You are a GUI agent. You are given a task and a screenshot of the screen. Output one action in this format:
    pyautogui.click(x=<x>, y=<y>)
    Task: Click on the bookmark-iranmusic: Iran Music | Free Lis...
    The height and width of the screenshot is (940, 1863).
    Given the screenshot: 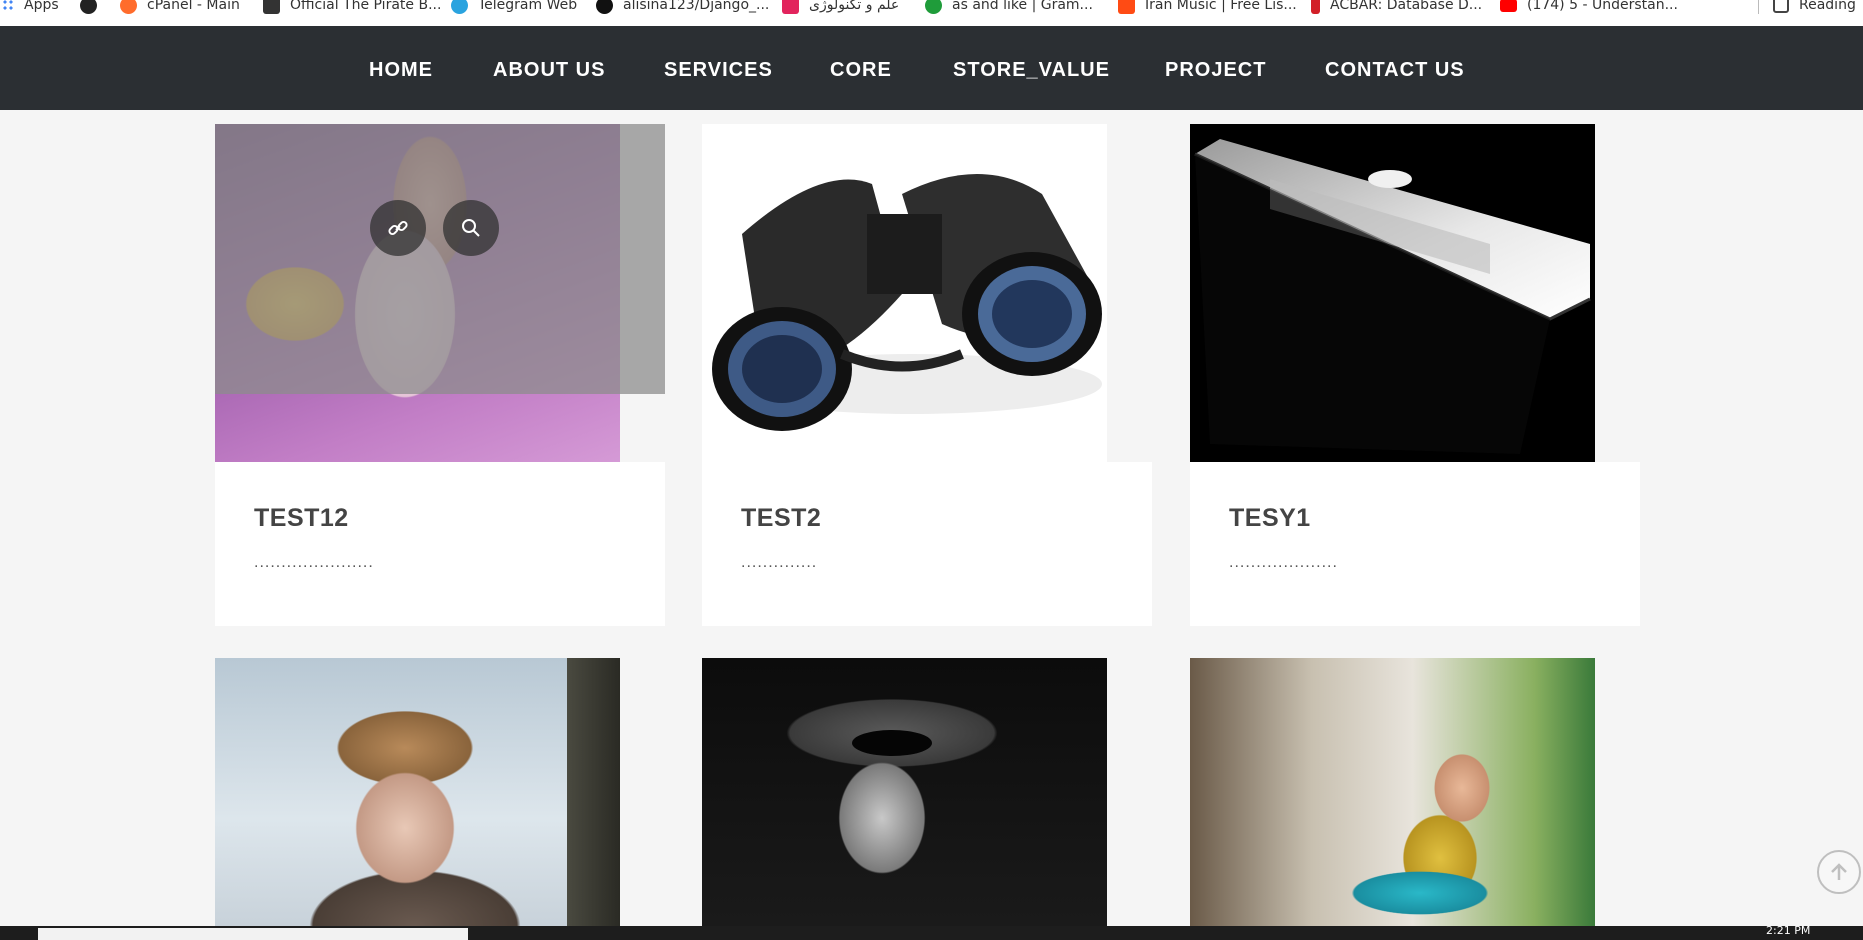 What is the action you would take?
    pyautogui.click(x=1207, y=7)
    